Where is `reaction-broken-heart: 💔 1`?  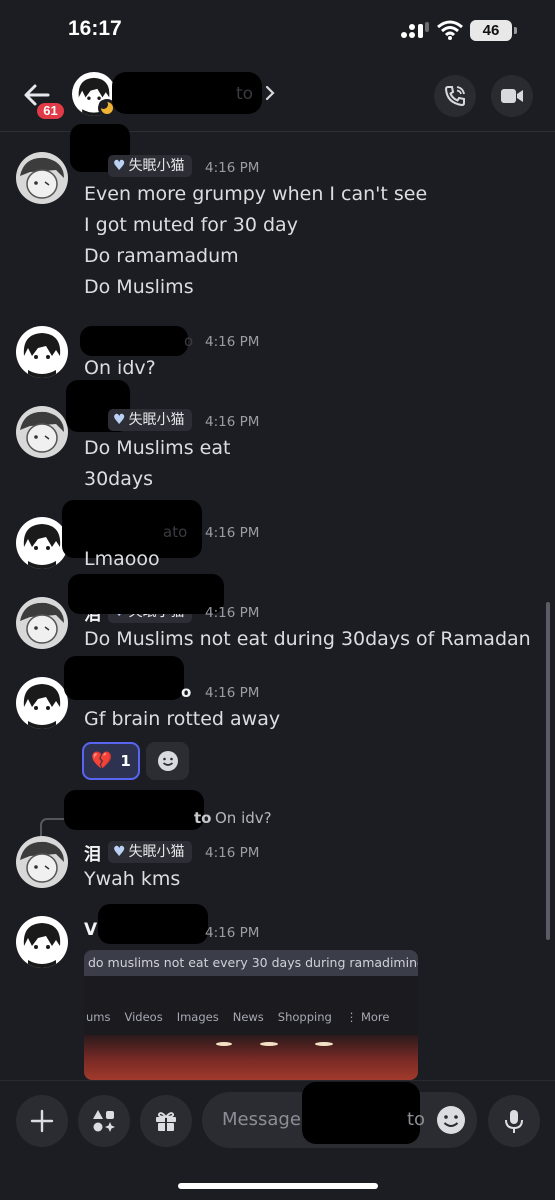 reaction-broken-heart: 💔 1 is located at coordinates (111, 761).